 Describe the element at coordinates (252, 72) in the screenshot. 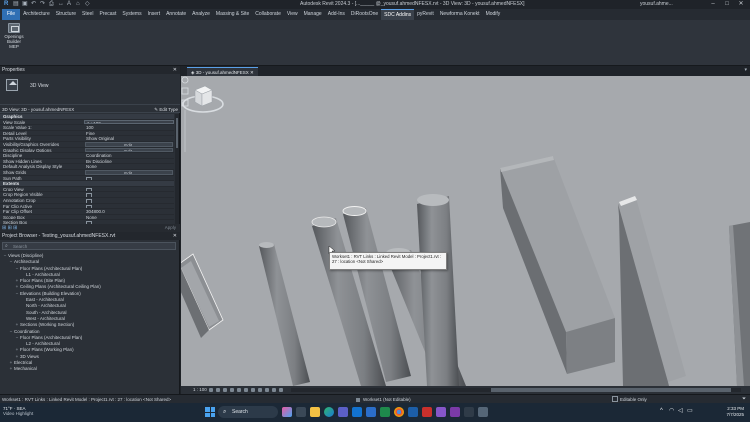

I see `close-tab-icon: ✕` at that location.